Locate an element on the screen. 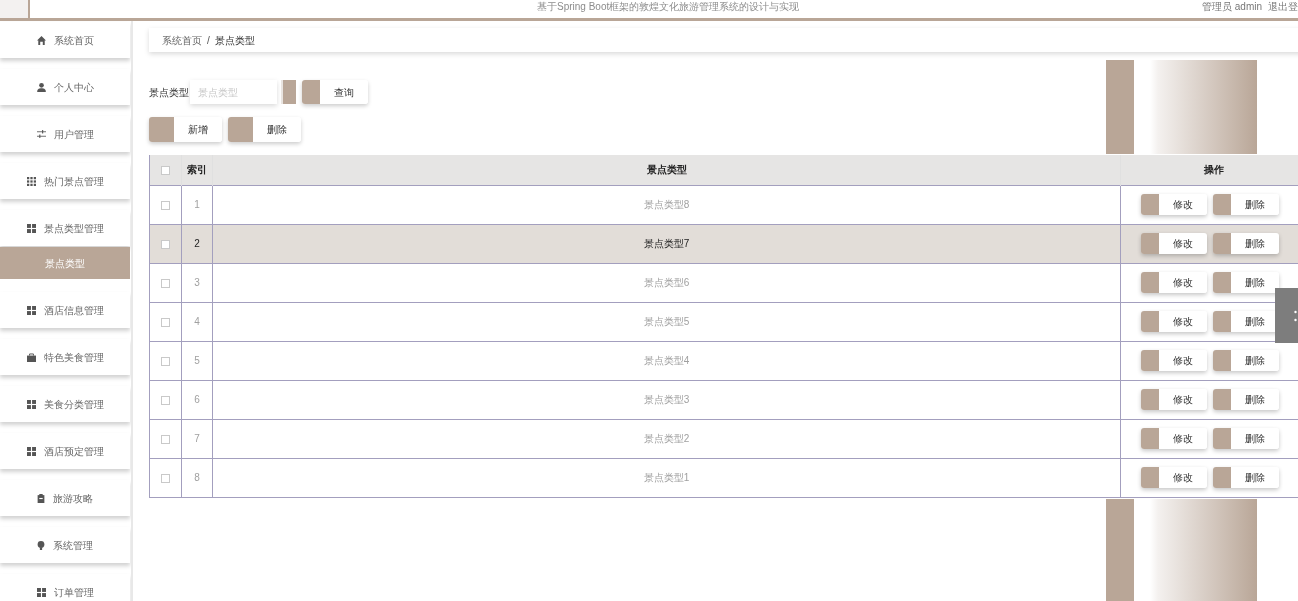  search-button: 查询 is located at coordinates (335, 92).